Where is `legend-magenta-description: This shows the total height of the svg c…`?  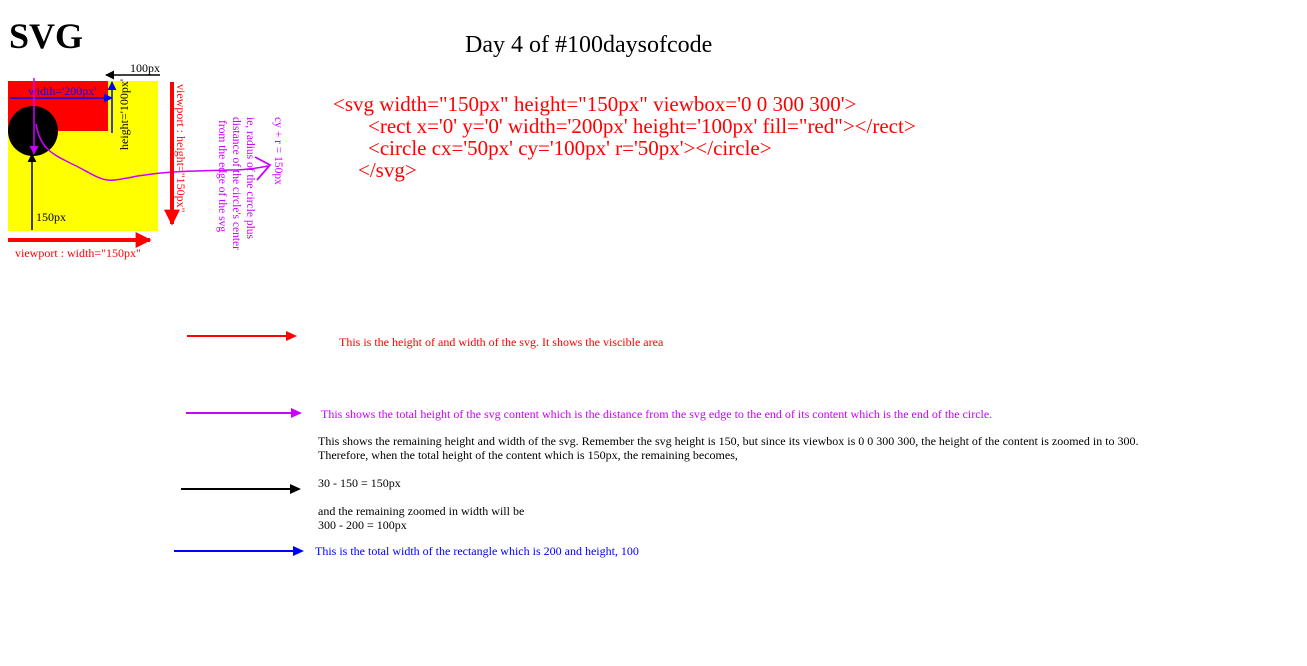 legend-magenta-description: This shows the total height of the svg c… is located at coordinates (657, 414).